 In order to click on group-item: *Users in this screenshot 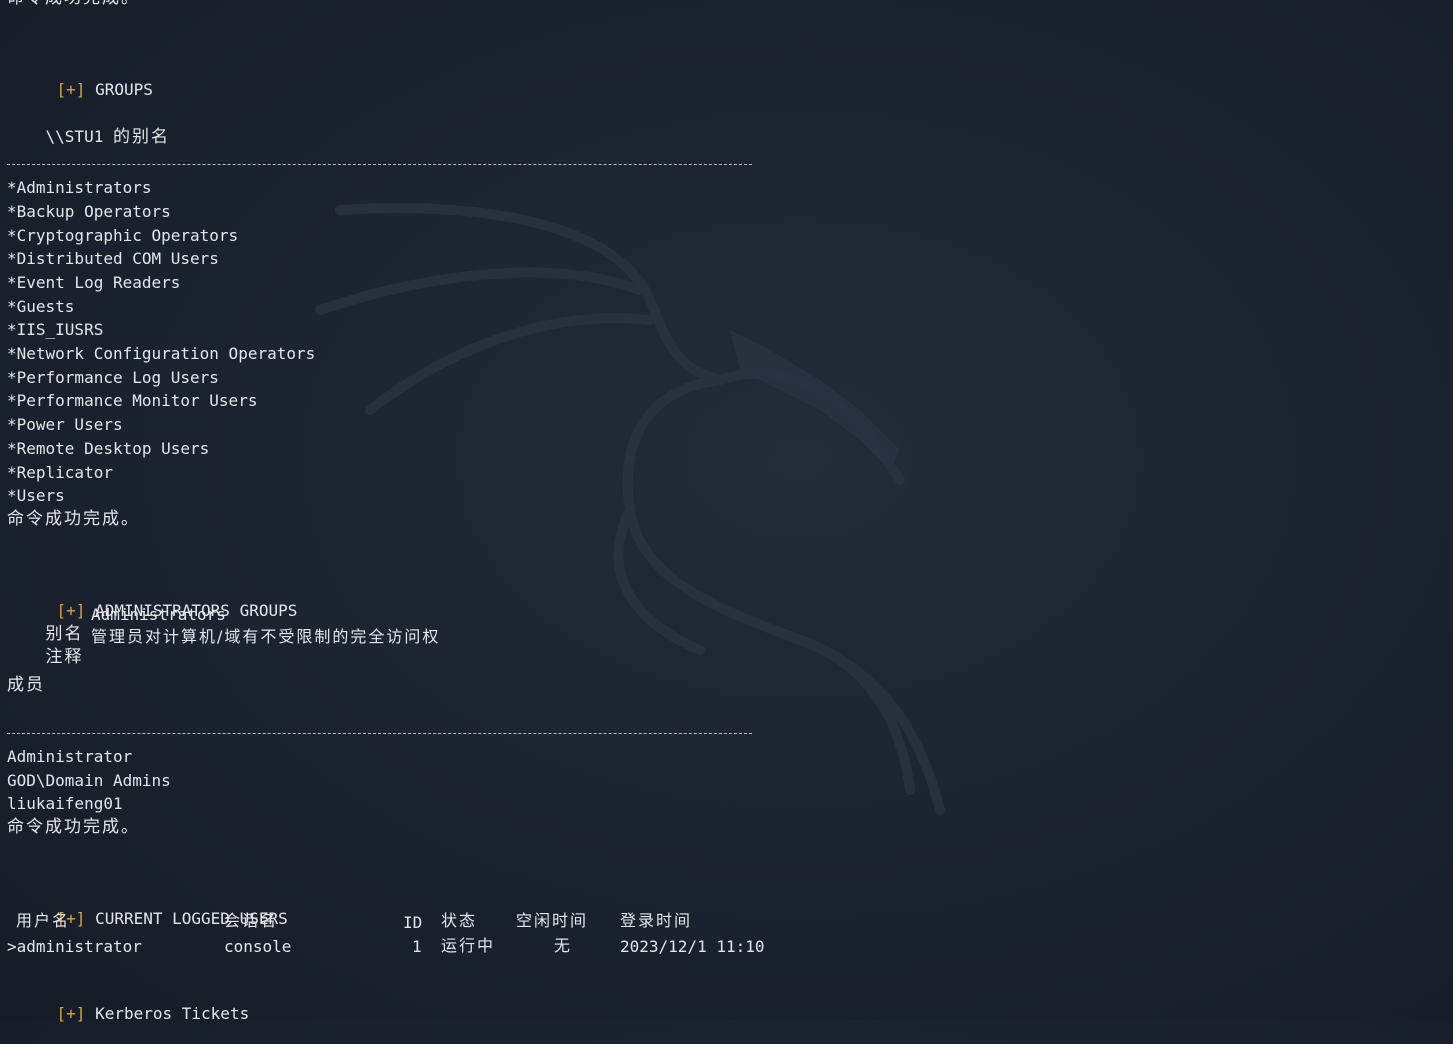, I will do `click(36, 495)`.